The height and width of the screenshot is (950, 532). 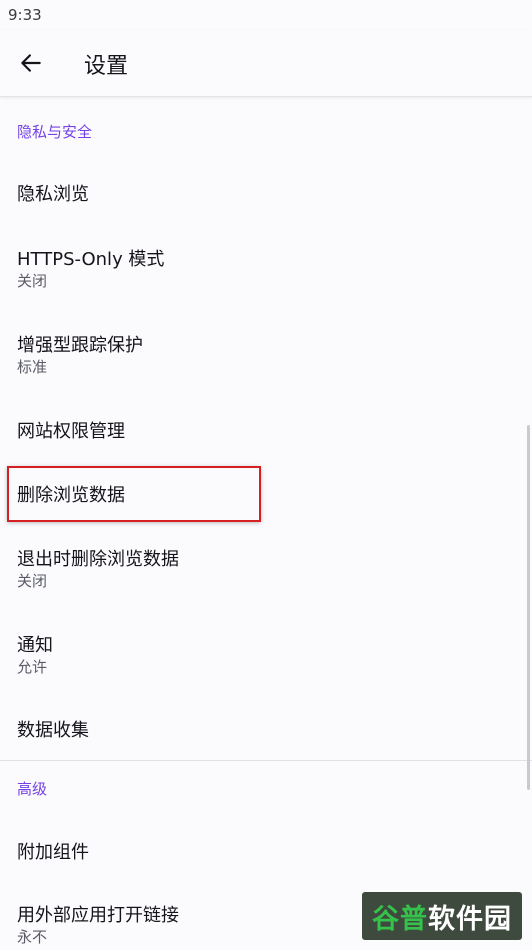 What do you see at coordinates (35, 645) in the screenshot?
I see `setting-label: 通知` at bounding box center [35, 645].